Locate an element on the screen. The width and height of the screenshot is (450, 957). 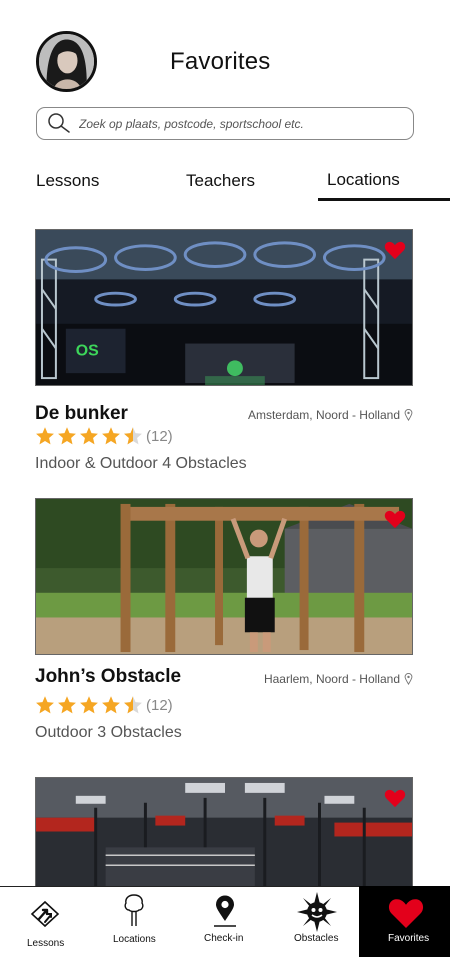
page-title: Favorites is located at coordinates (220, 61).